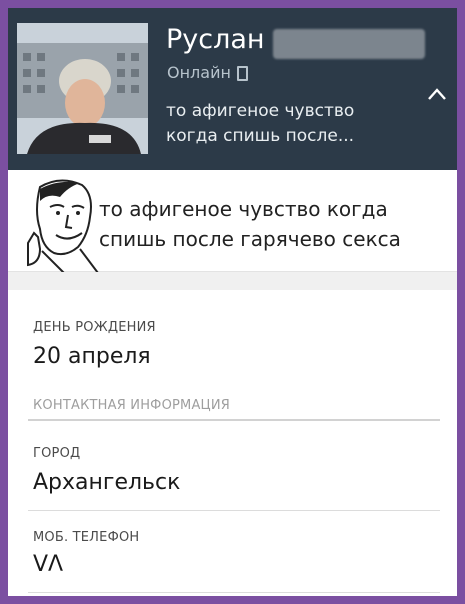  I want to click on section-gap, so click(232, 281).